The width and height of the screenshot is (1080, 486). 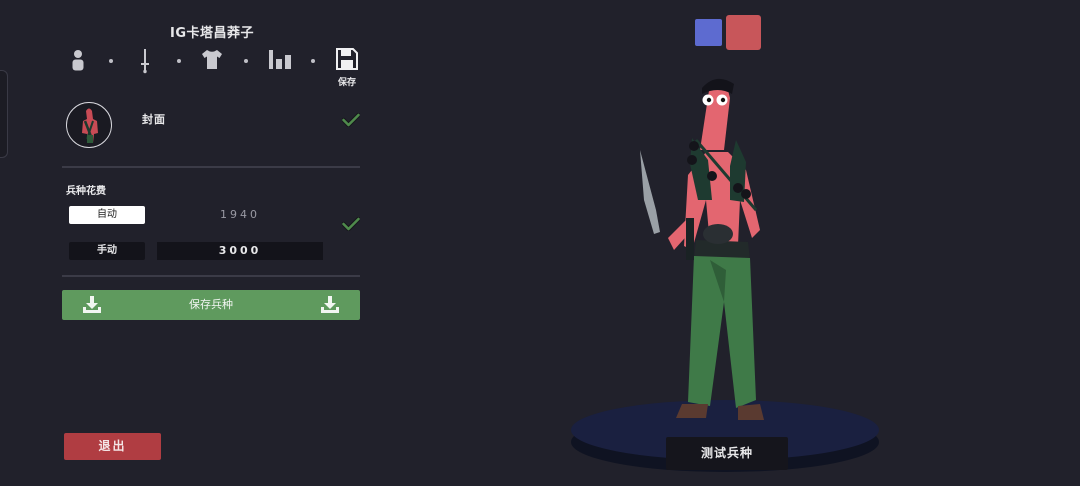 What do you see at coordinates (346, 83) in the screenshot?
I see `save-step-label: 保存` at bounding box center [346, 83].